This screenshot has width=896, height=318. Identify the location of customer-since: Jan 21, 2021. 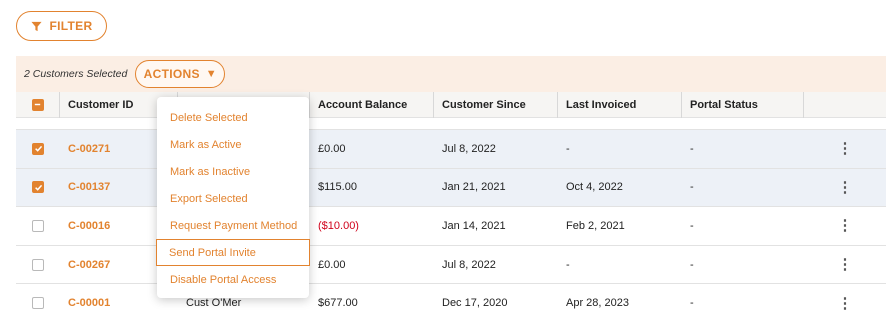
(474, 187).